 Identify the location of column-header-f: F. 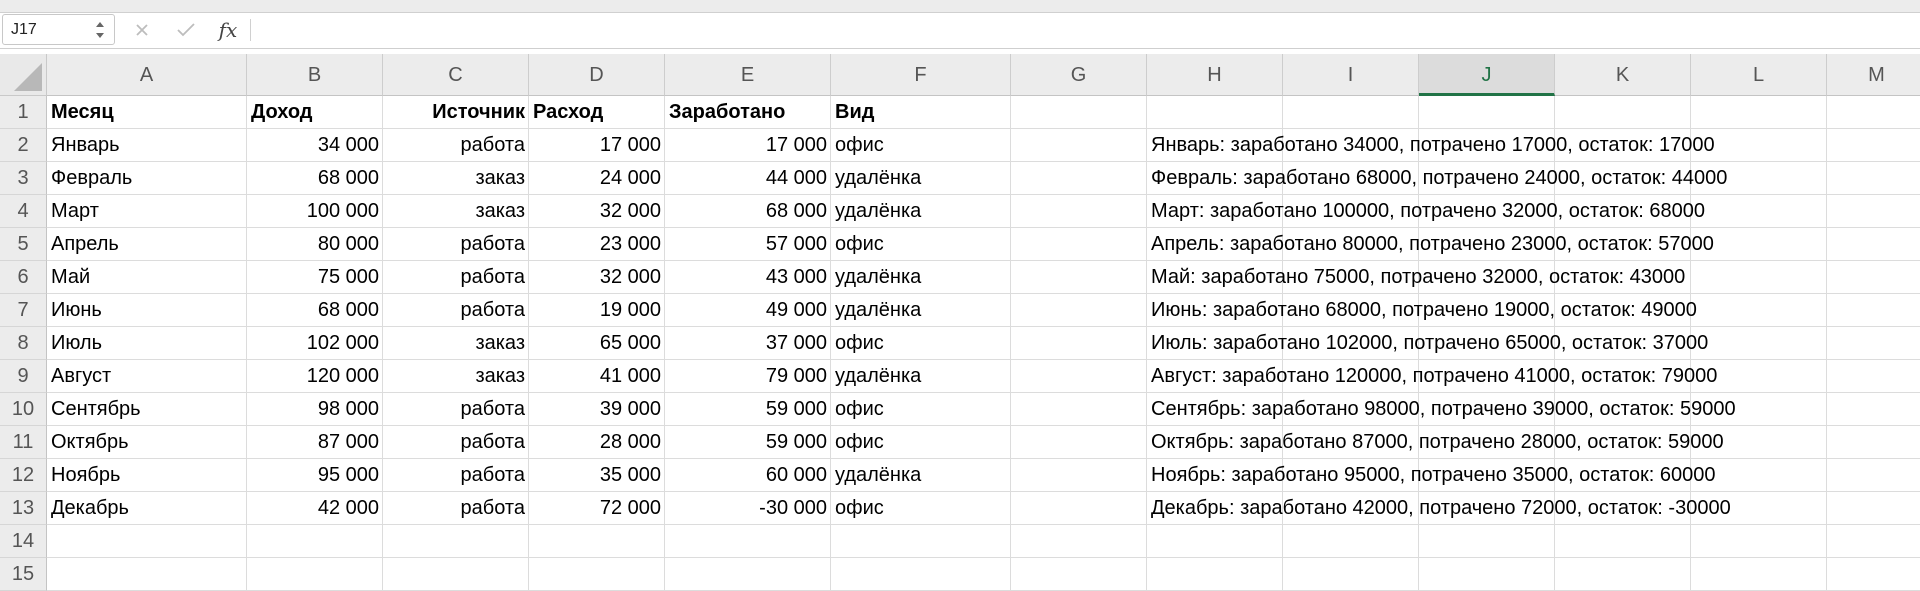
(921, 75).